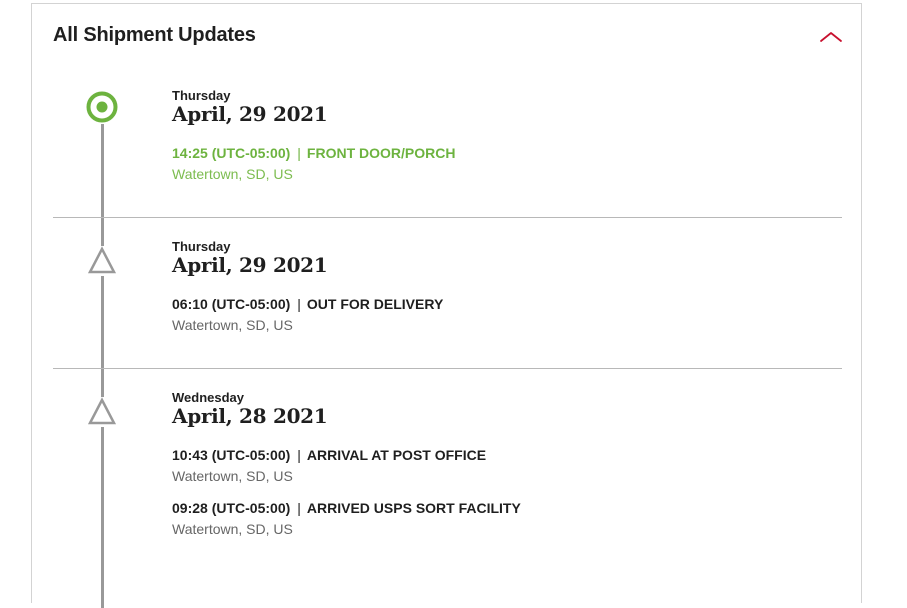 The image size is (907, 608). I want to click on event-line: 14:25 (UTC-05:00) | FRONT DOOR/PORCH, so click(492, 153).